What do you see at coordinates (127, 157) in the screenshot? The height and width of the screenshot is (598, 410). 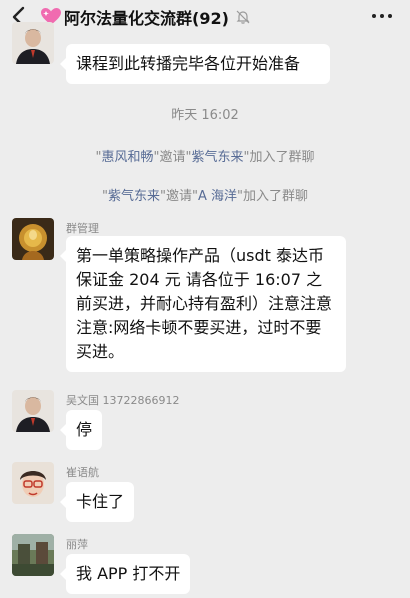 I see `user-link: 惠风和畅` at bounding box center [127, 157].